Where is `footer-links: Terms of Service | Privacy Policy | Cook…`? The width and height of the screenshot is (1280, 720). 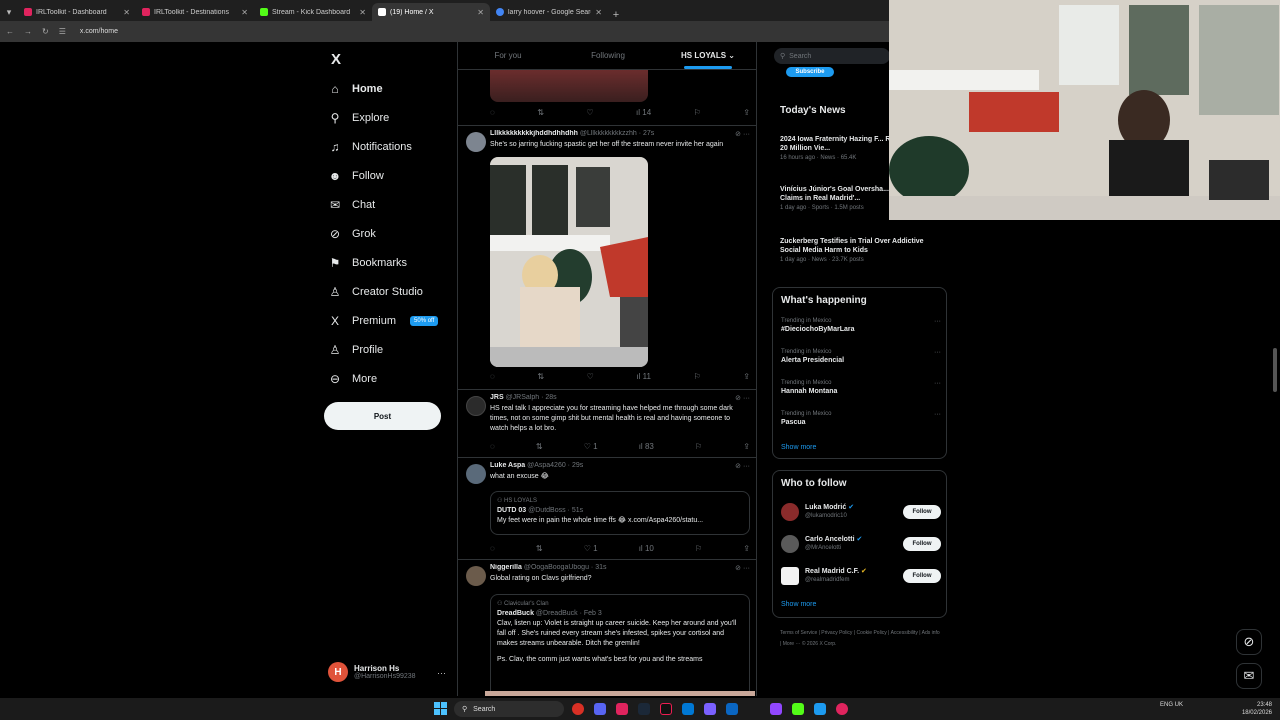 footer-links: Terms of Service | Privacy Policy | Cook… is located at coordinates (860, 639).